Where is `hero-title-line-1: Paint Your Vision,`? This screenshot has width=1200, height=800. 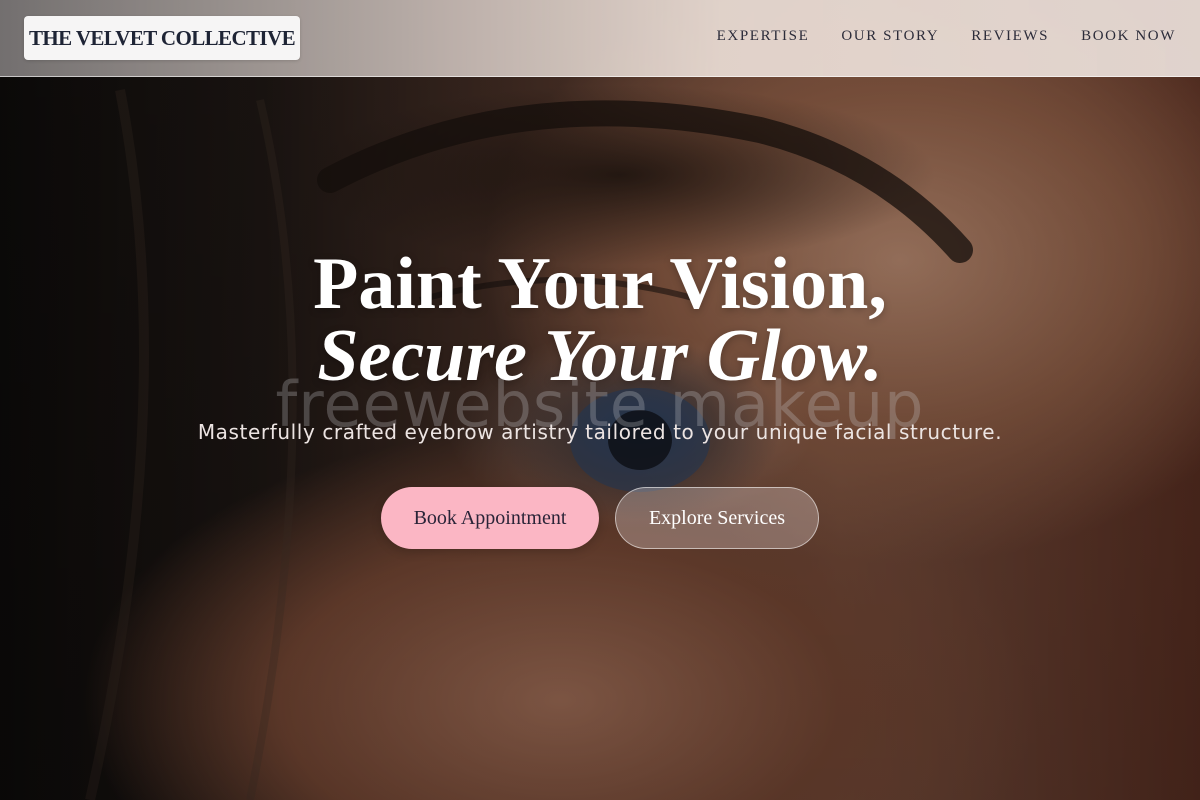 hero-title-line-1: Paint Your Vision, is located at coordinates (600, 284).